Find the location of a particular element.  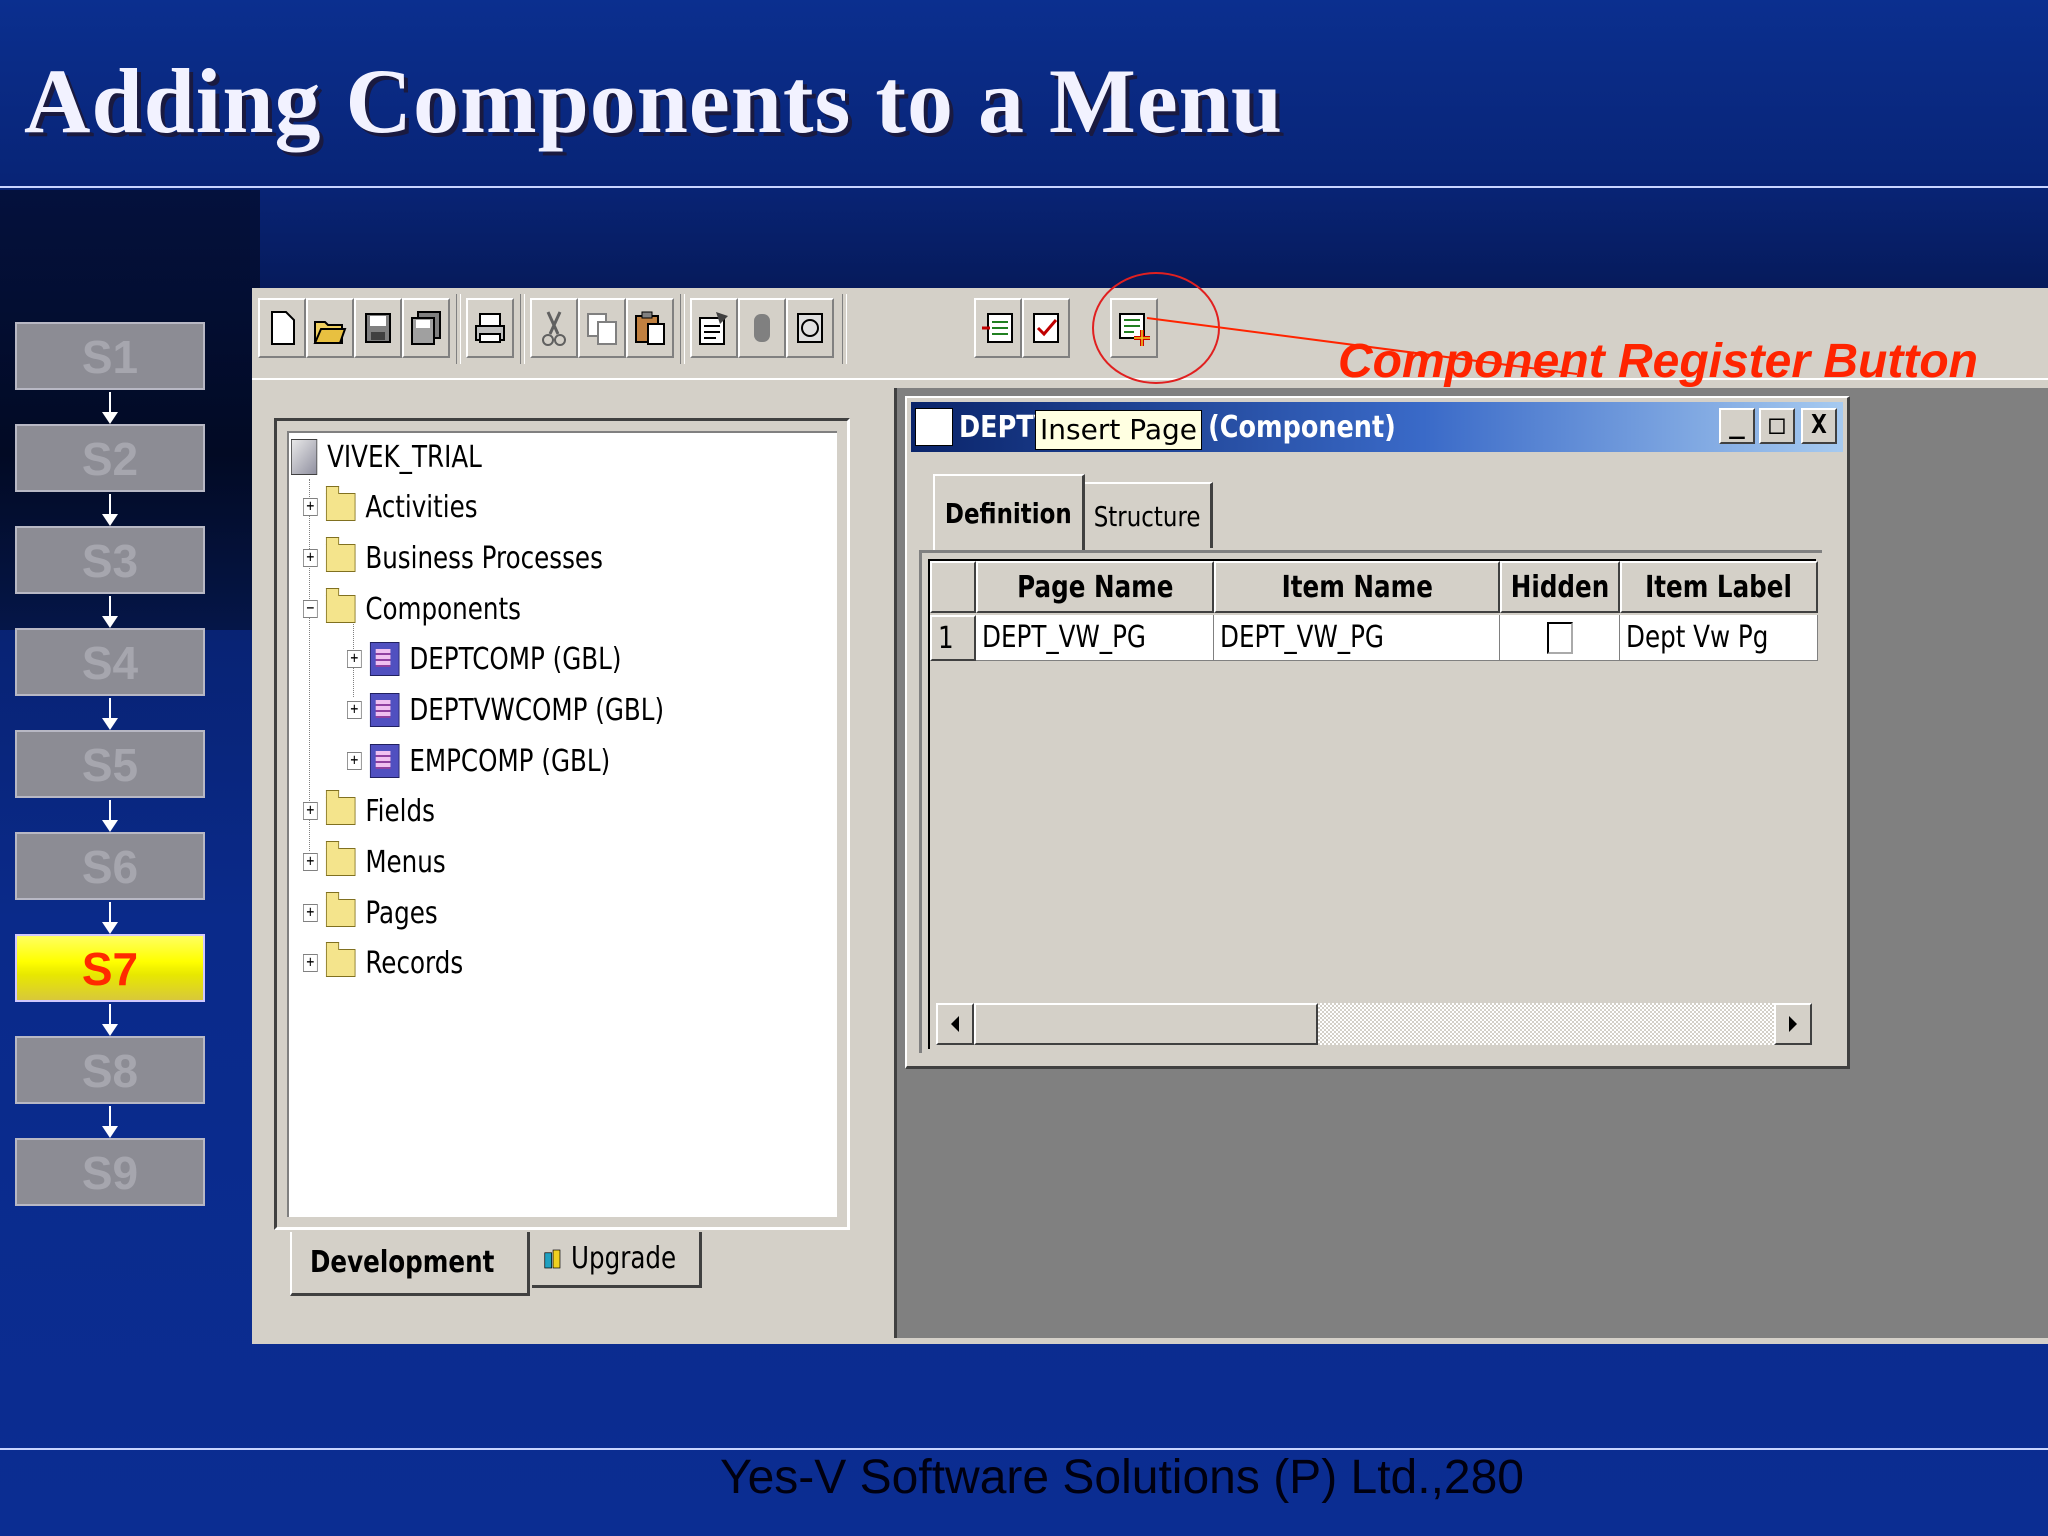

cell-page-name: DEPT_VW_PG is located at coordinates (1095, 638).